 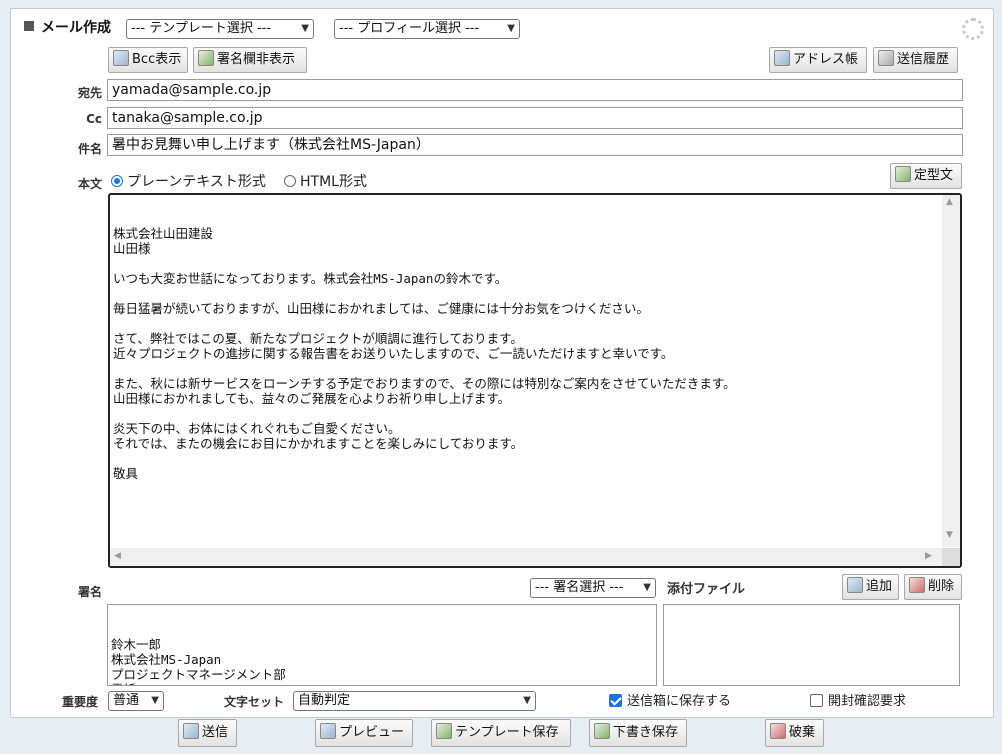 What do you see at coordinates (602, 731) in the screenshot?
I see `draft-save-icon` at bounding box center [602, 731].